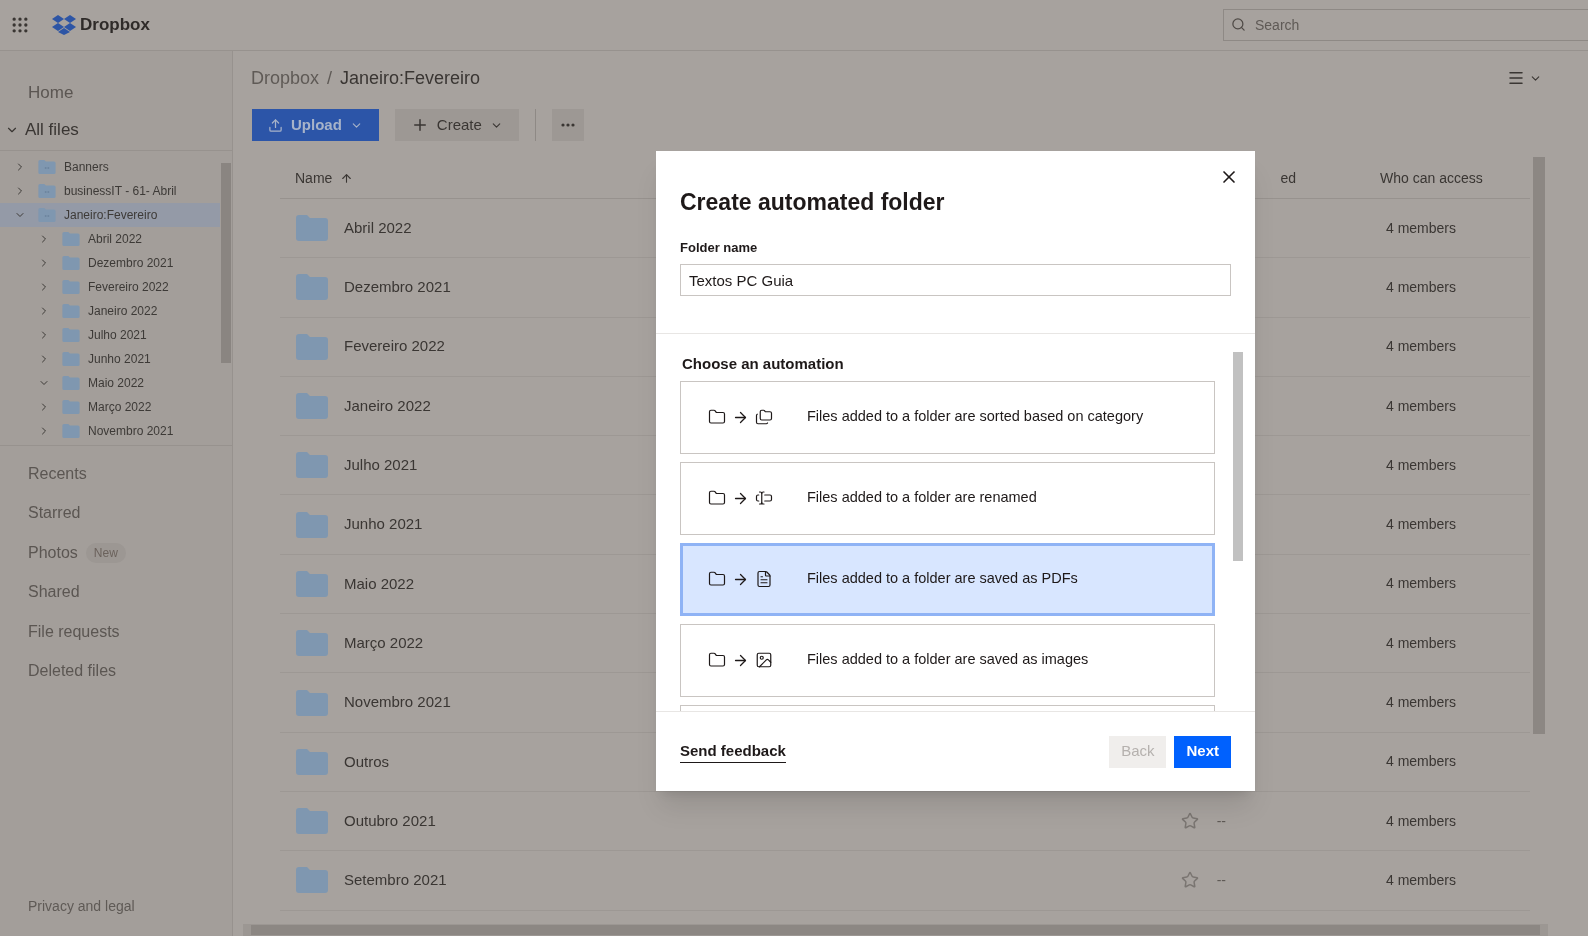 This screenshot has width=1588, height=936. What do you see at coordinates (397, 702) in the screenshot?
I see `file-name: Novembro 2021` at bounding box center [397, 702].